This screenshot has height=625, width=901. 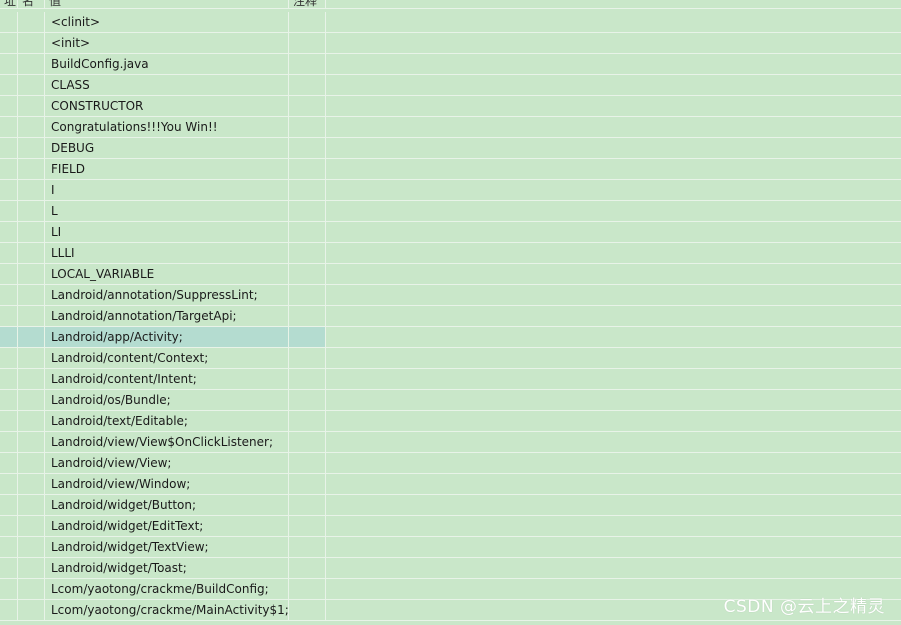 What do you see at coordinates (167, 547) in the screenshot?
I see `cell-value: Landroid/widget/TextView;` at bounding box center [167, 547].